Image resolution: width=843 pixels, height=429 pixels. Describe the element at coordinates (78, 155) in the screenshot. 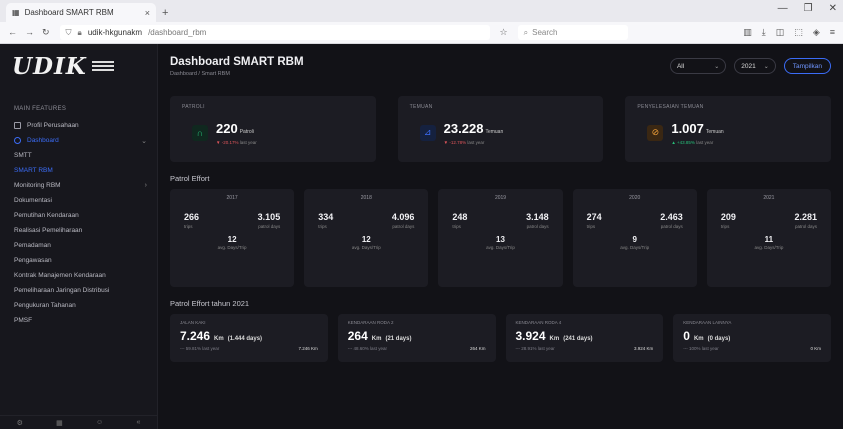

I see `sidebar-subitem: SMTT` at that location.